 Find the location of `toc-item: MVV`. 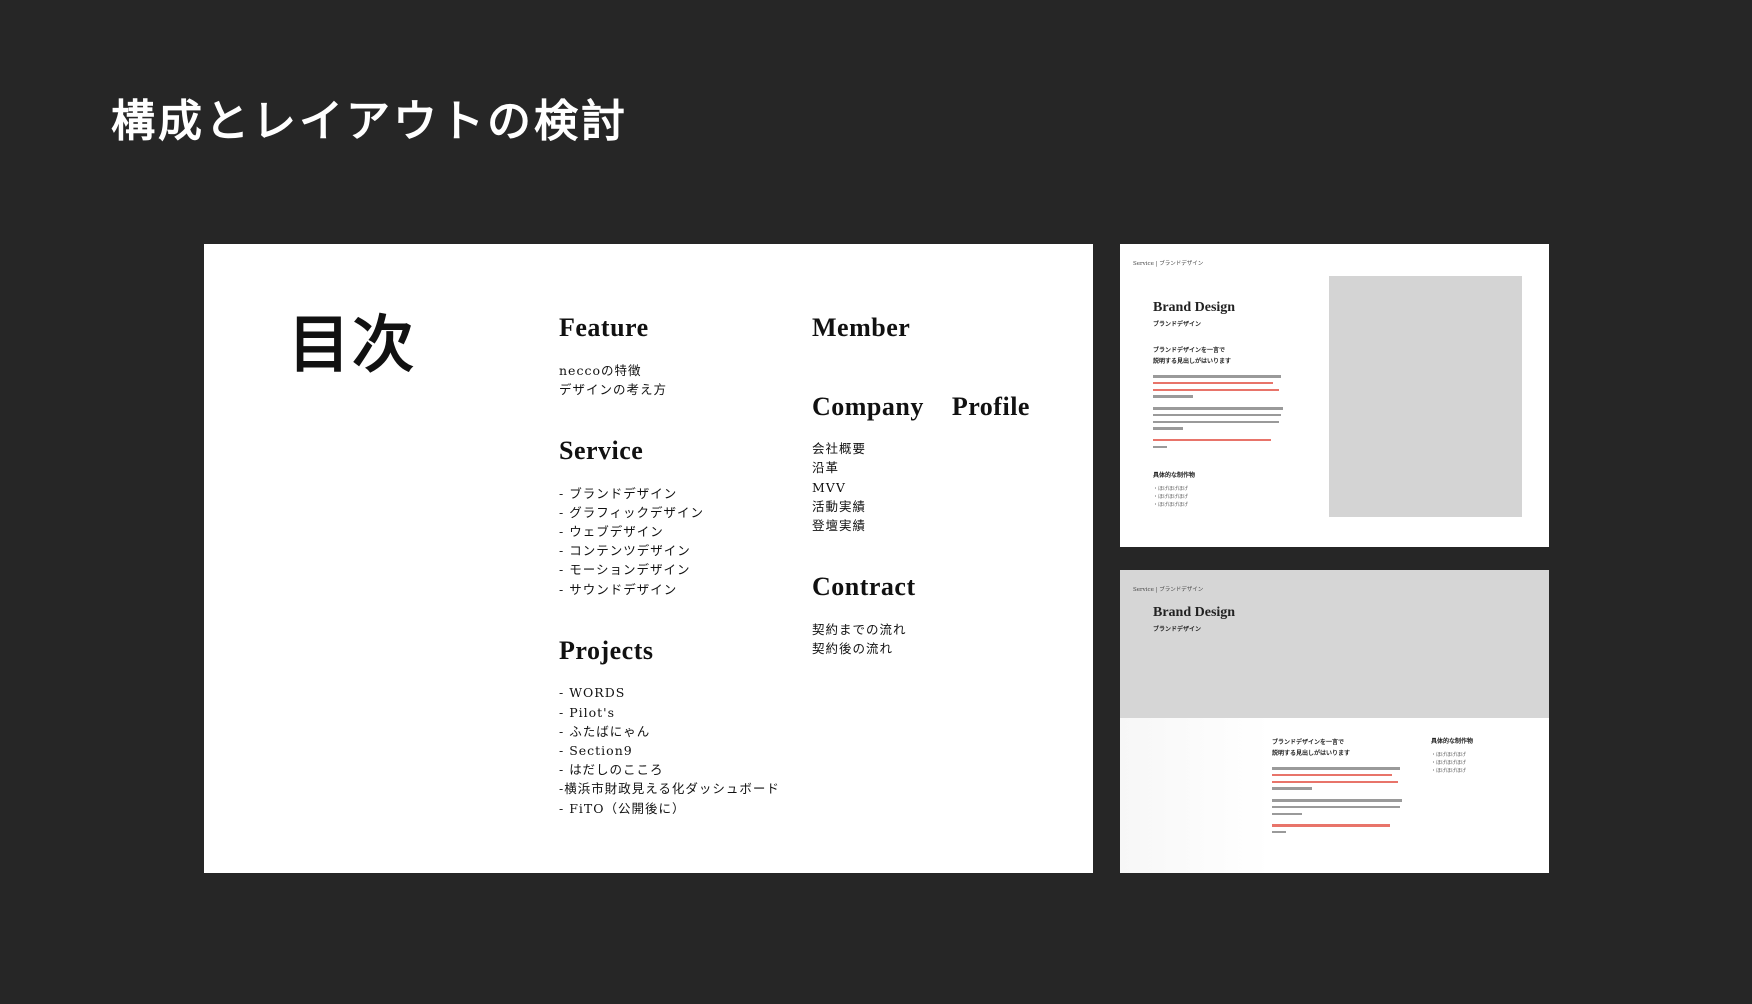

toc-item: MVV is located at coordinates (829, 487).